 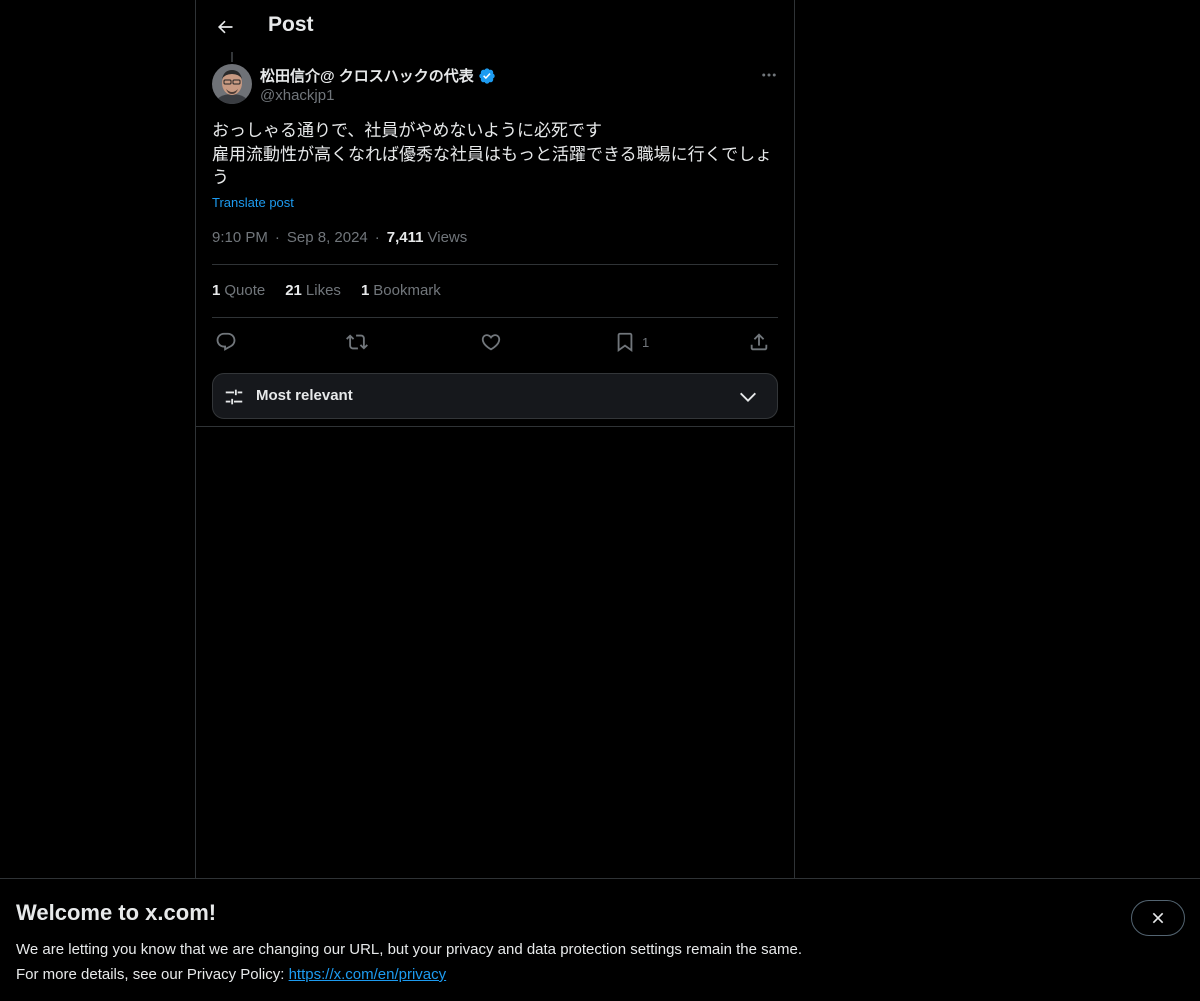 What do you see at coordinates (116, 912) in the screenshot?
I see `banner-title: Welcome to x.com!` at bounding box center [116, 912].